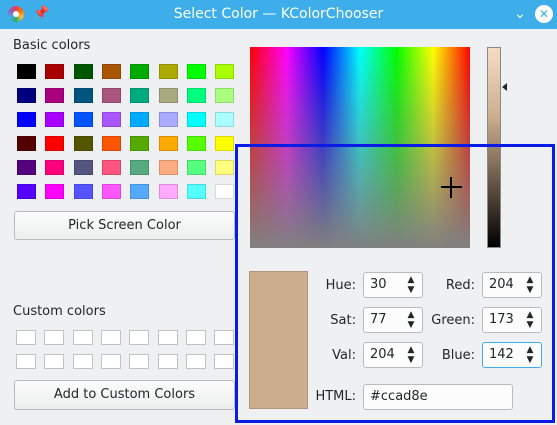 The height and width of the screenshot is (425, 557). Describe the element at coordinates (504, 87) in the screenshot. I see `slider-arrow-icon` at that location.